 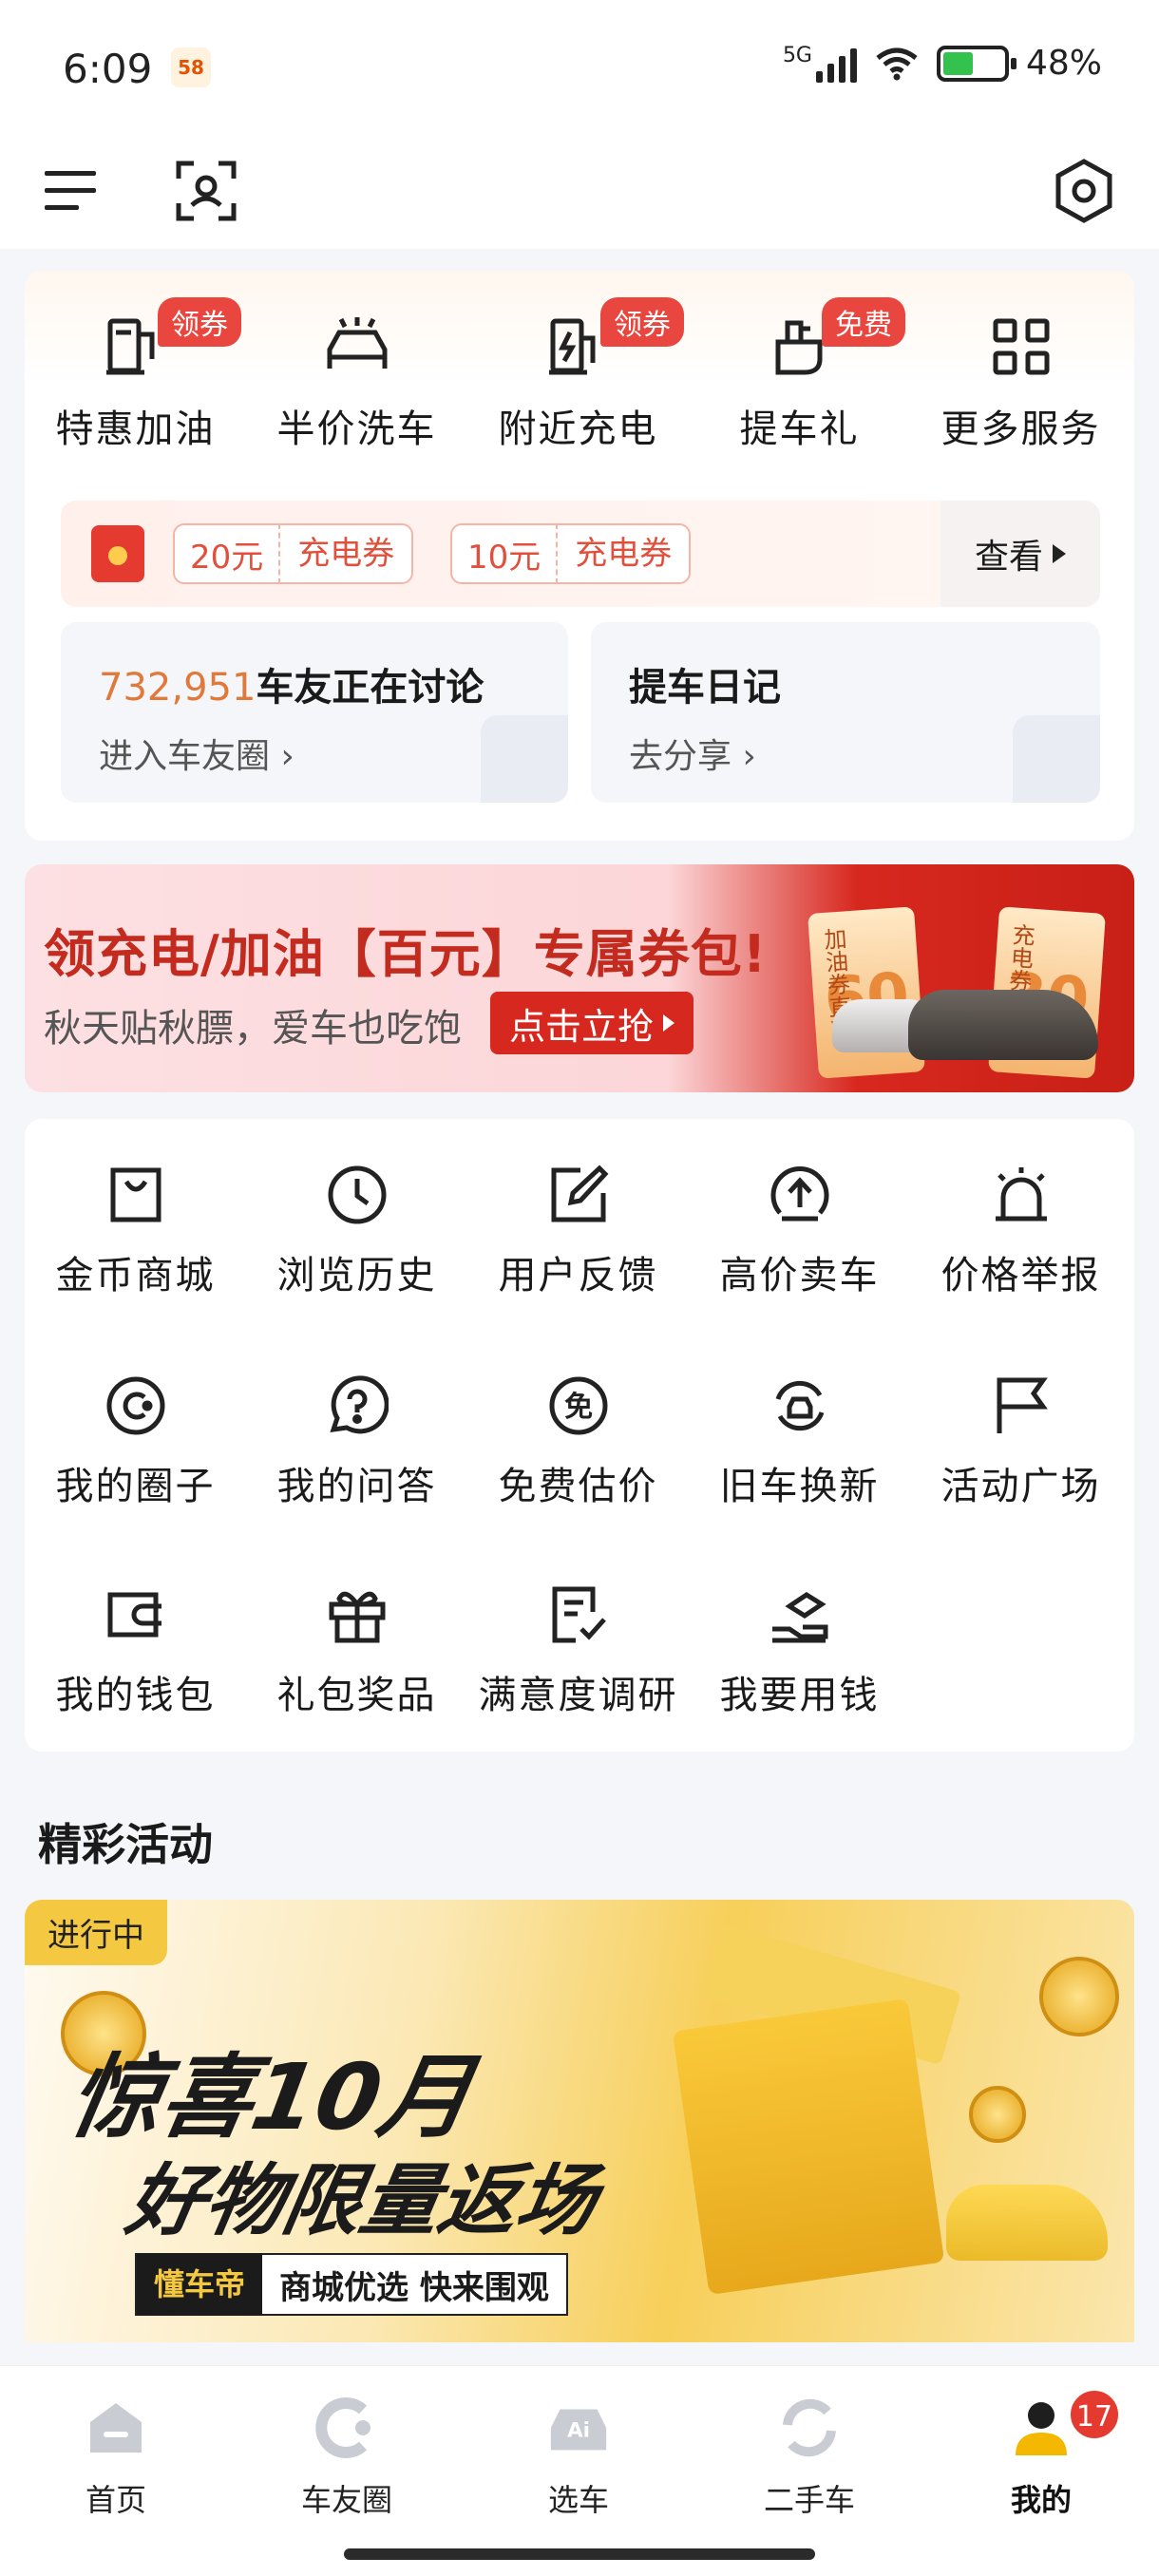 I want to click on edit-icon, so click(x=578, y=1195).